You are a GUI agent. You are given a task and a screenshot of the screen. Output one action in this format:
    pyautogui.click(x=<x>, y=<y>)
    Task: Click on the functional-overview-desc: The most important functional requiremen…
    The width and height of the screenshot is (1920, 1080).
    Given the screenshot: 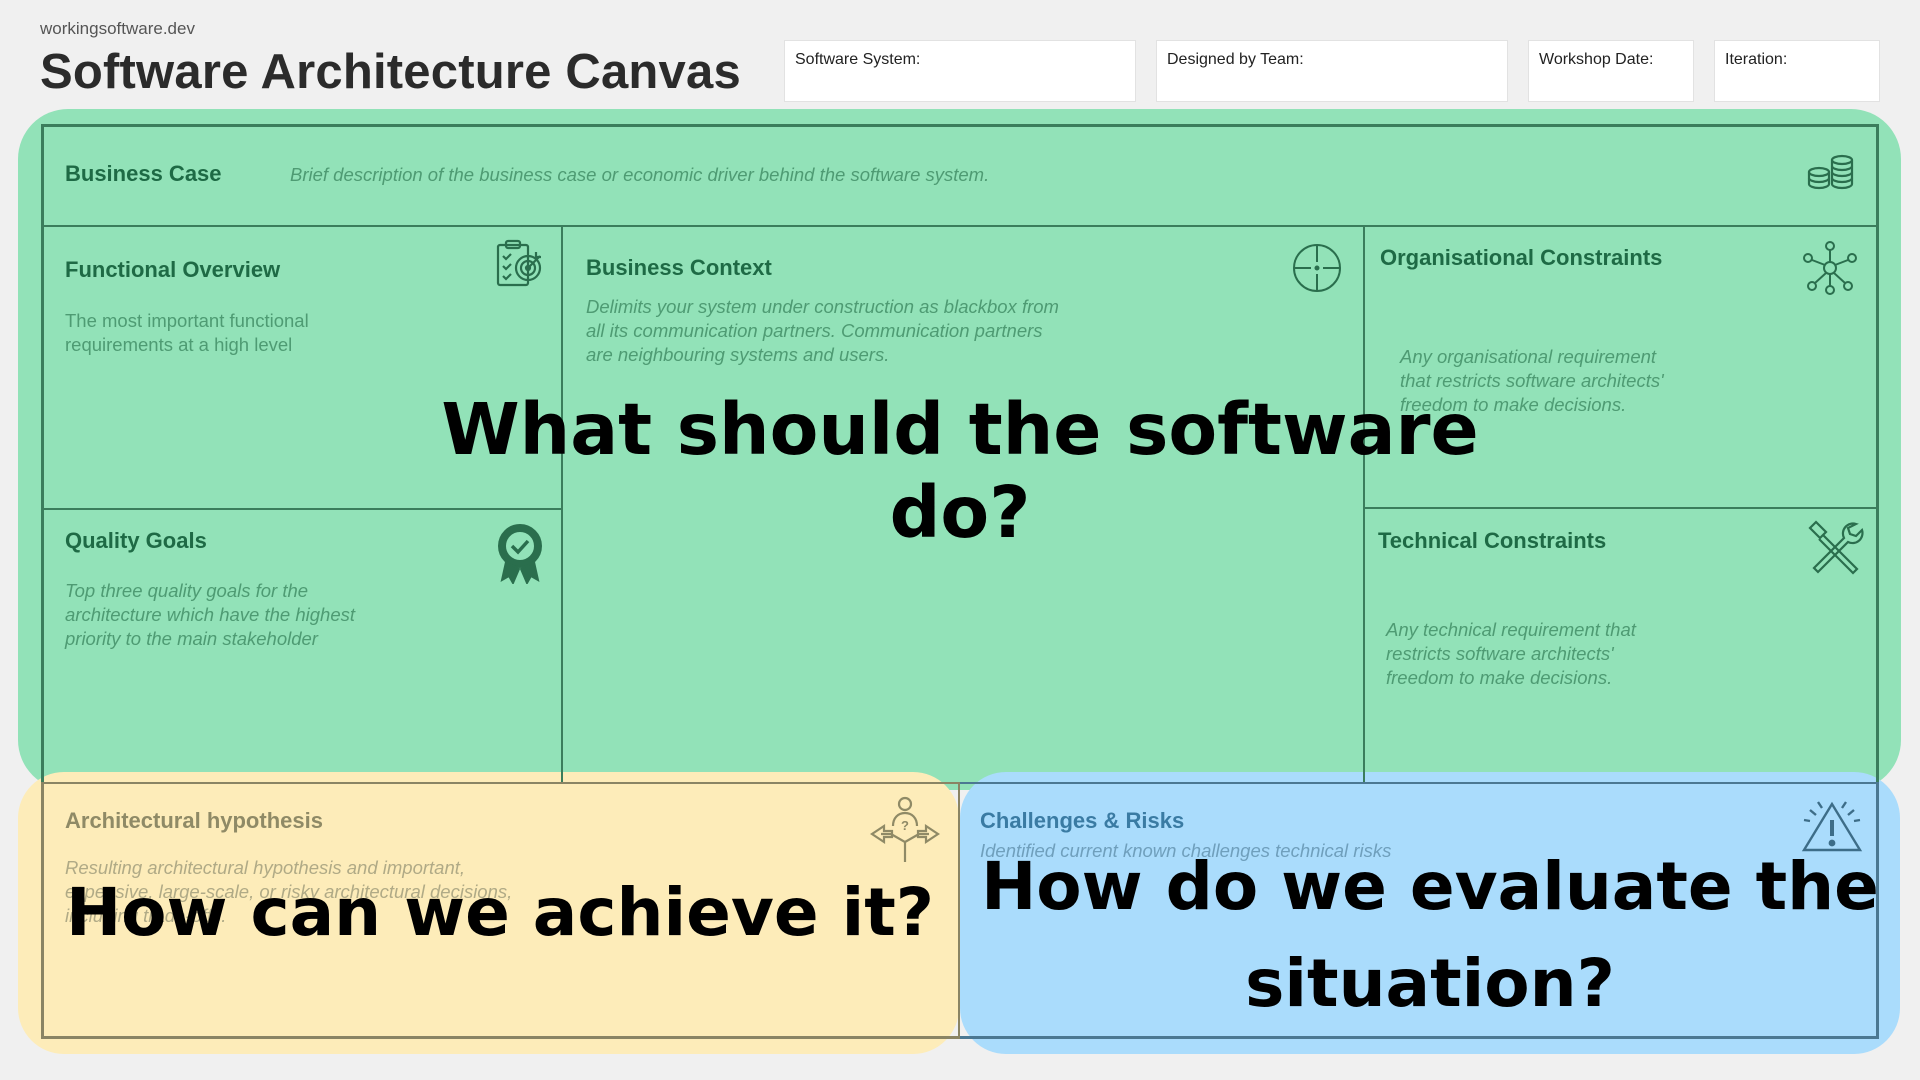 What is the action you would take?
    pyautogui.click(x=187, y=333)
    